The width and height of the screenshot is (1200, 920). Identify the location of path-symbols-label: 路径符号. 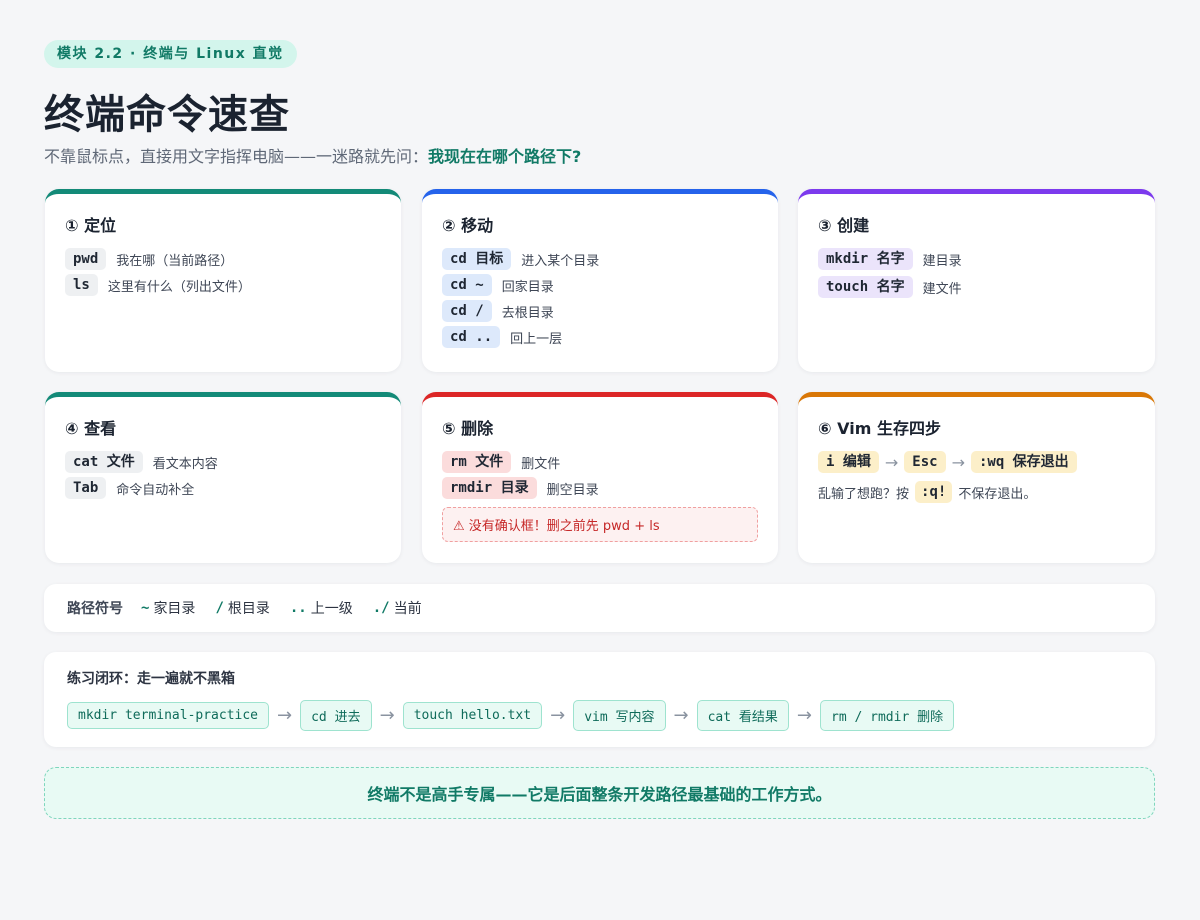
(95, 609).